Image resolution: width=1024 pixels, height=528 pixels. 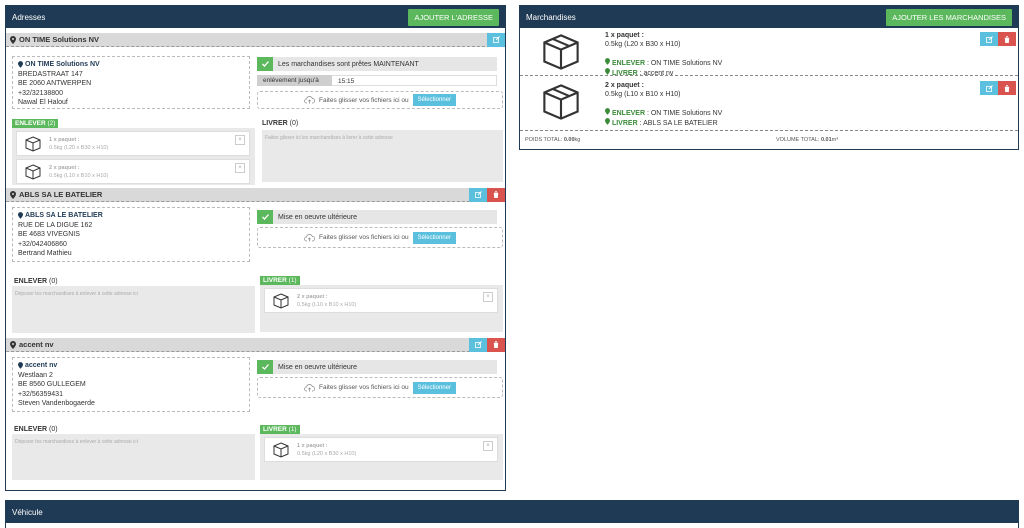 I want to click on vehicle-panel-header: Véhicule, so click(x=512, y=512).